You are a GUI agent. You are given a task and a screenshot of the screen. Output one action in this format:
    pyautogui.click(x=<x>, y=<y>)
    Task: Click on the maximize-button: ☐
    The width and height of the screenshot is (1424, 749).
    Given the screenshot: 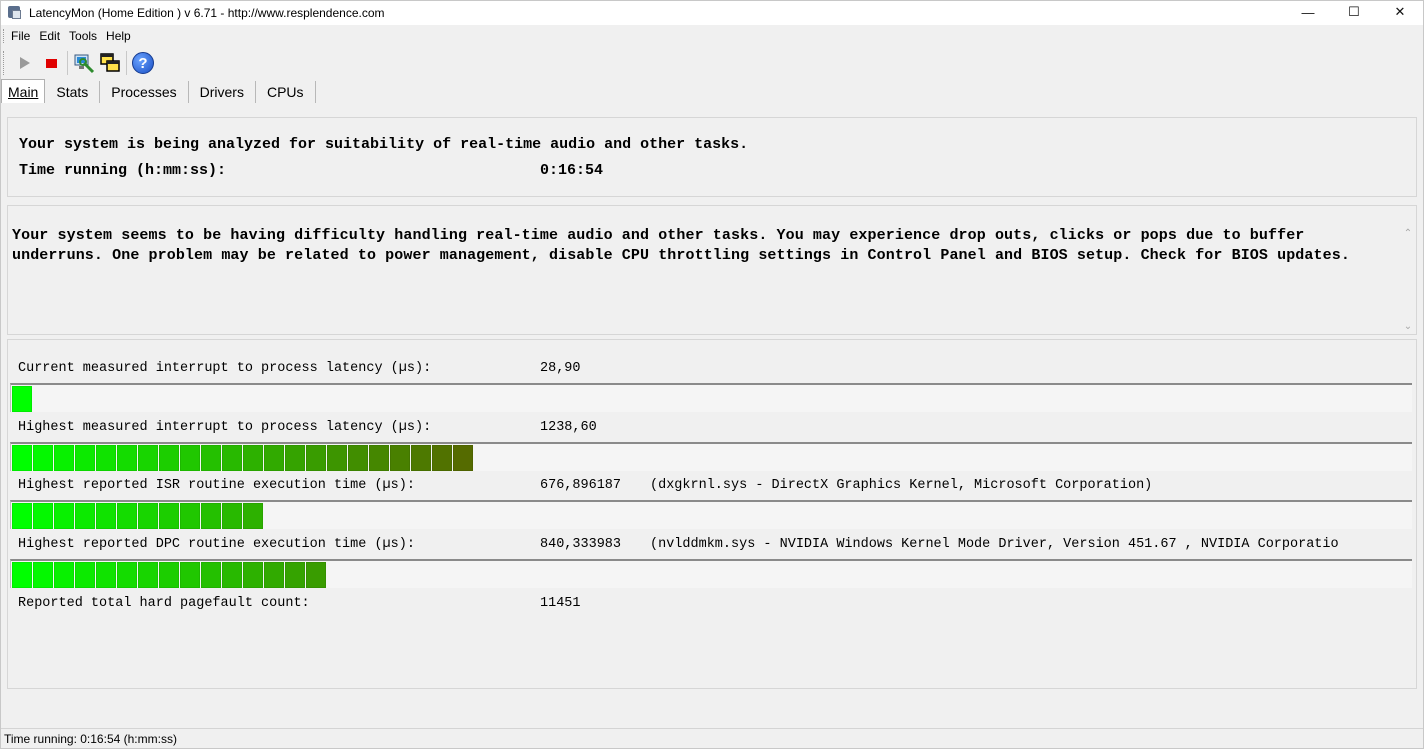 What is the action you would take?
    pyautogui.click(x=1354, y=12)
    